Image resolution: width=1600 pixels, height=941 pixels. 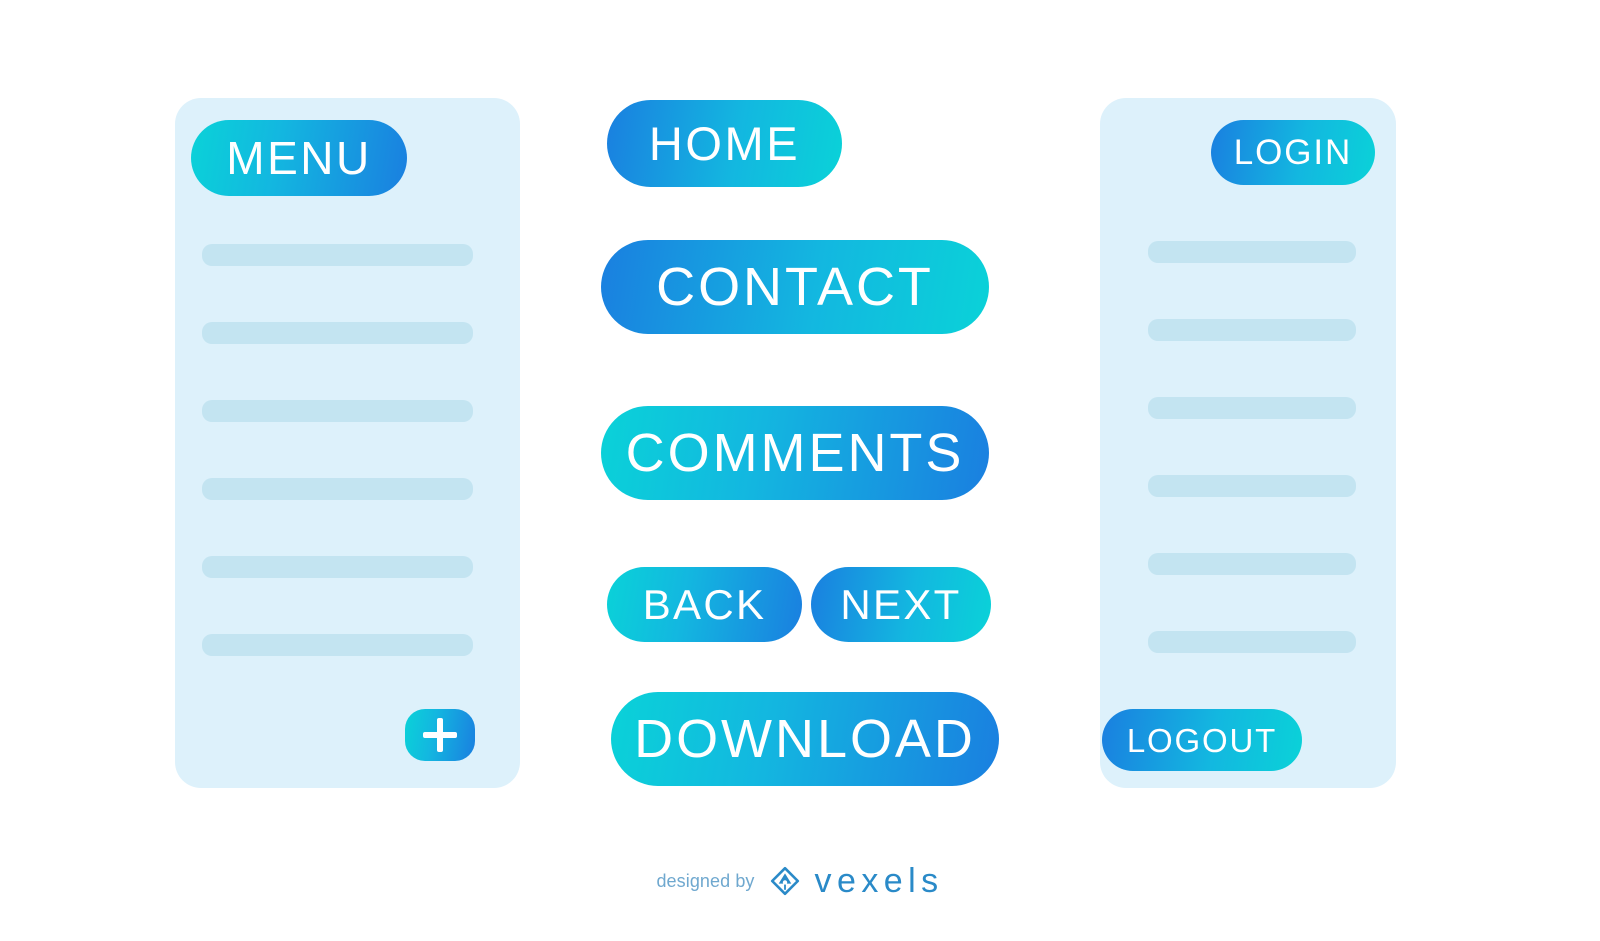 What do you see at coordinates (795, 453) in the screenshot?
I see `comments-button: COMMENTS` at bounding box center [795, 453].